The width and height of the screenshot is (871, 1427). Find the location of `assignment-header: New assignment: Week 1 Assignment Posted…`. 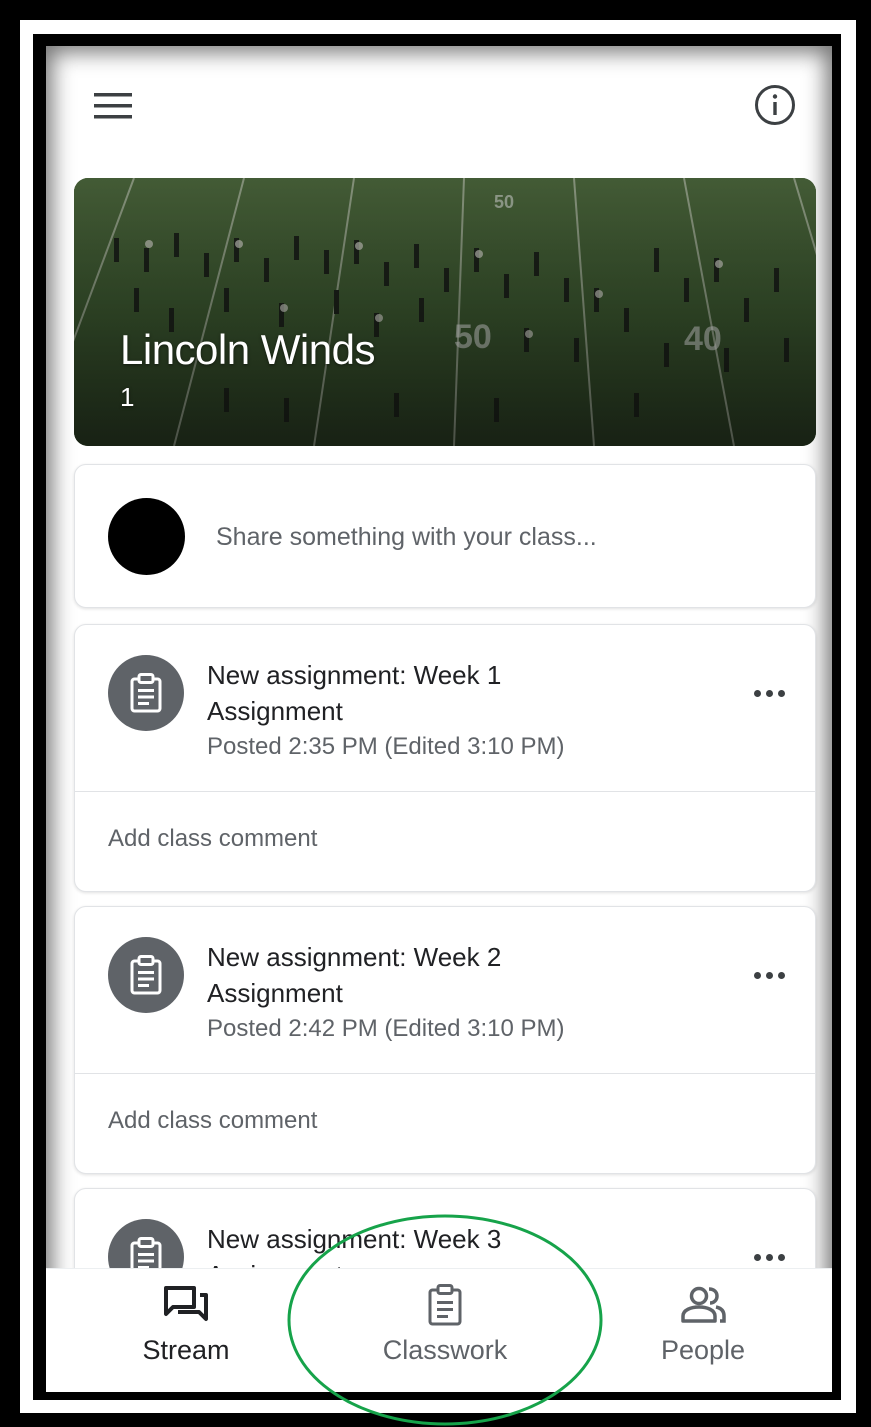

assignment-header: New assignment: Week 1 Assignment Posted… is located at coordinates (445, 708).